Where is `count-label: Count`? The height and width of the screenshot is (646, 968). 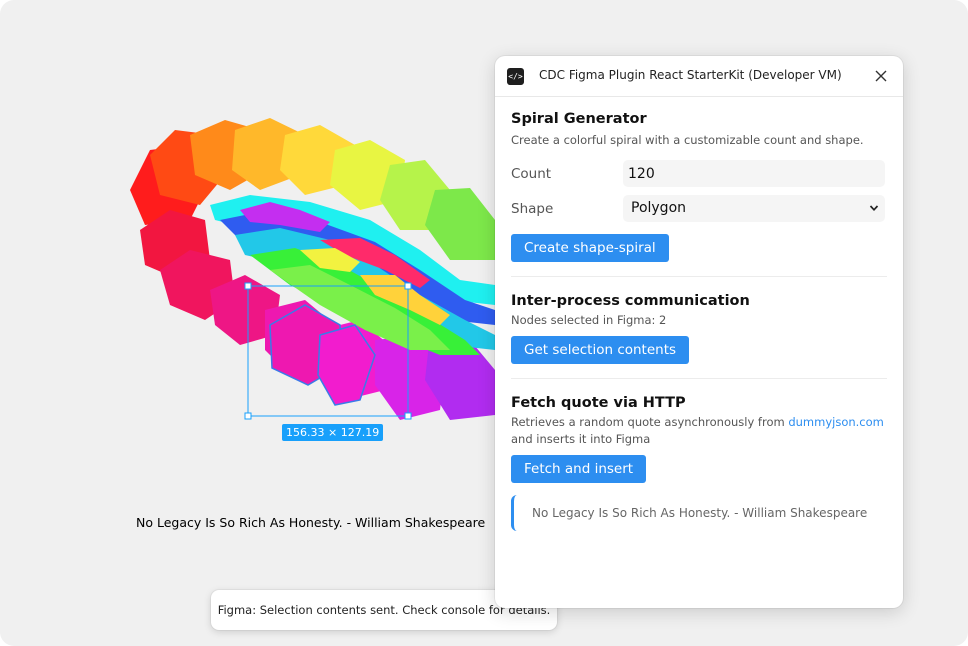 count-label: Count is located at coordinates (531, 173).